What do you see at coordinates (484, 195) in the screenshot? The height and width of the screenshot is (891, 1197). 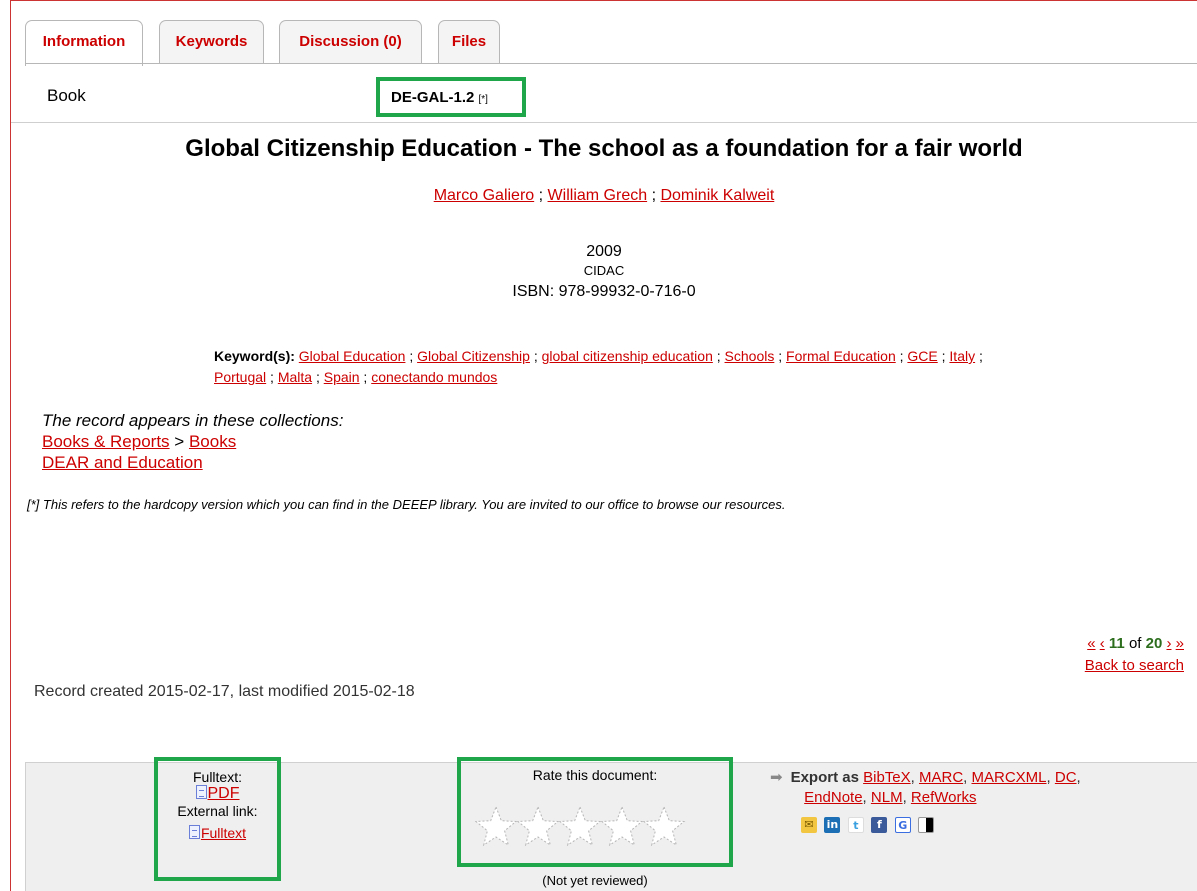 I see `author-link: Marco Galiero` at bounding box center [484, 195].